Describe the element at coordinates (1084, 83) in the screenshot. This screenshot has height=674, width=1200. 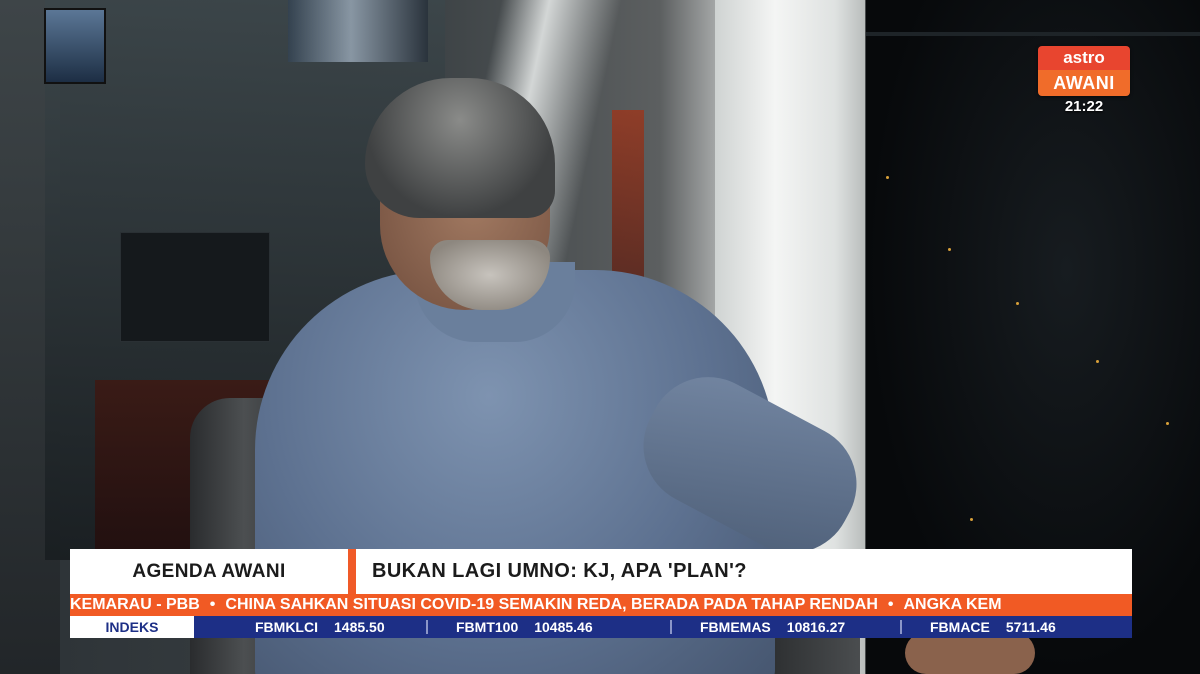
I see `logo-channel-text: AWANI` at that location.